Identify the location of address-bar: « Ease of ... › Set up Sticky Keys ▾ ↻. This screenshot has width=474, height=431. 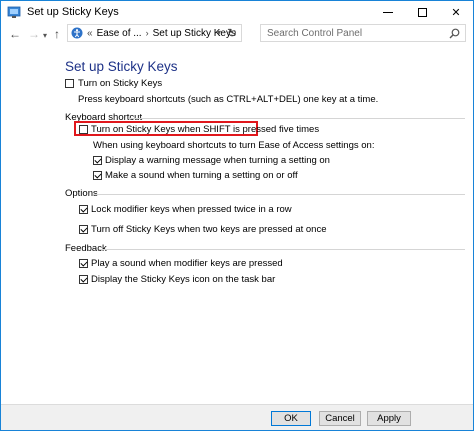
(154, 33).